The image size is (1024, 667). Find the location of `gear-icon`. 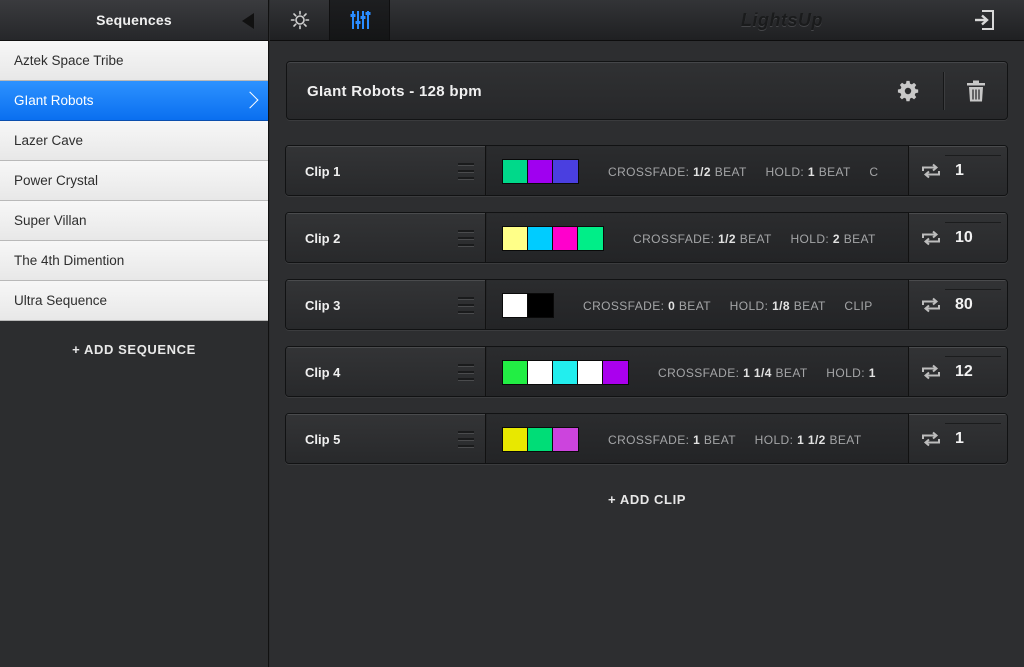

gear-icon is located at coordinates (908, 91).